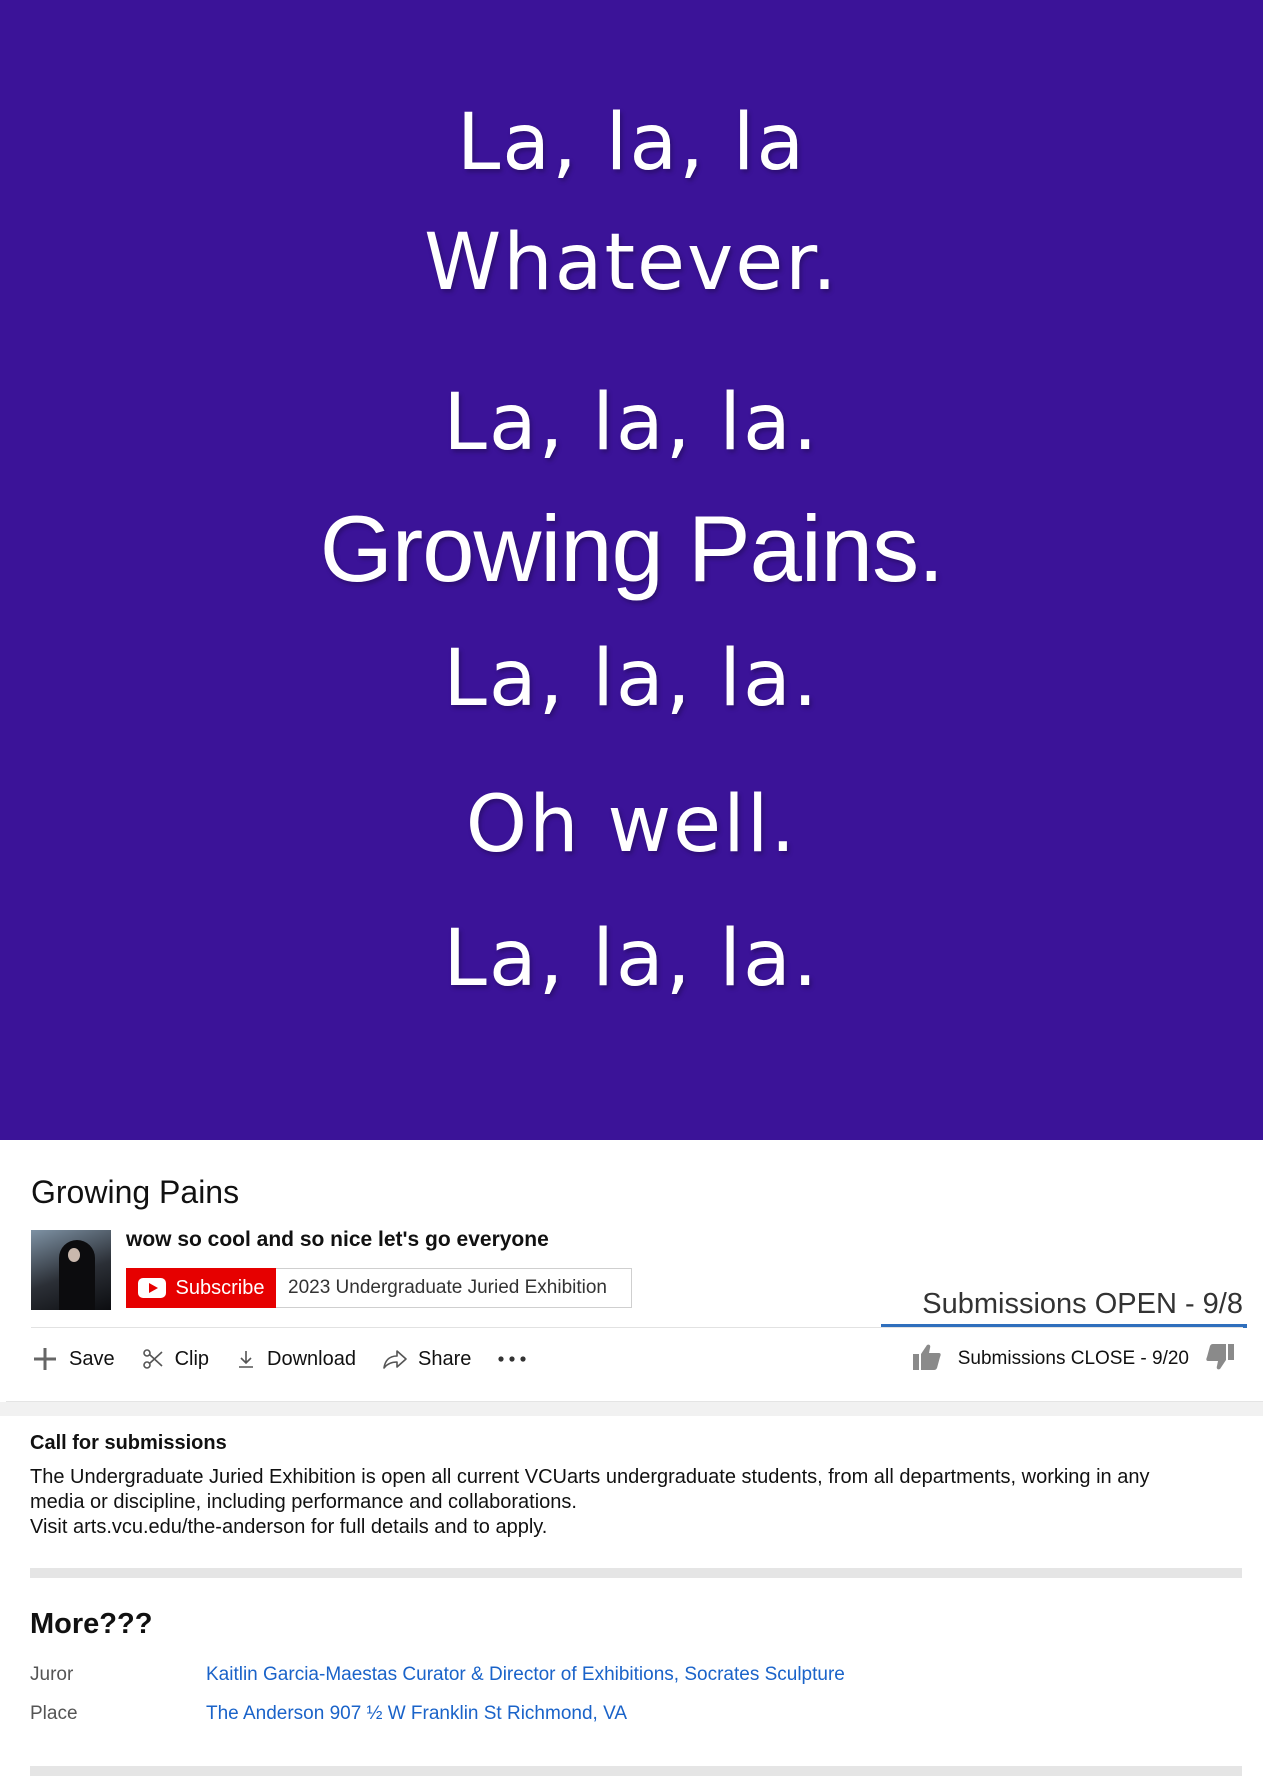 Image resolution: width=1263 pixels, height=1785 pixels. Describe the element at coordinates (74, 1255) in the screenshot. I see `avatar-face` at that location.